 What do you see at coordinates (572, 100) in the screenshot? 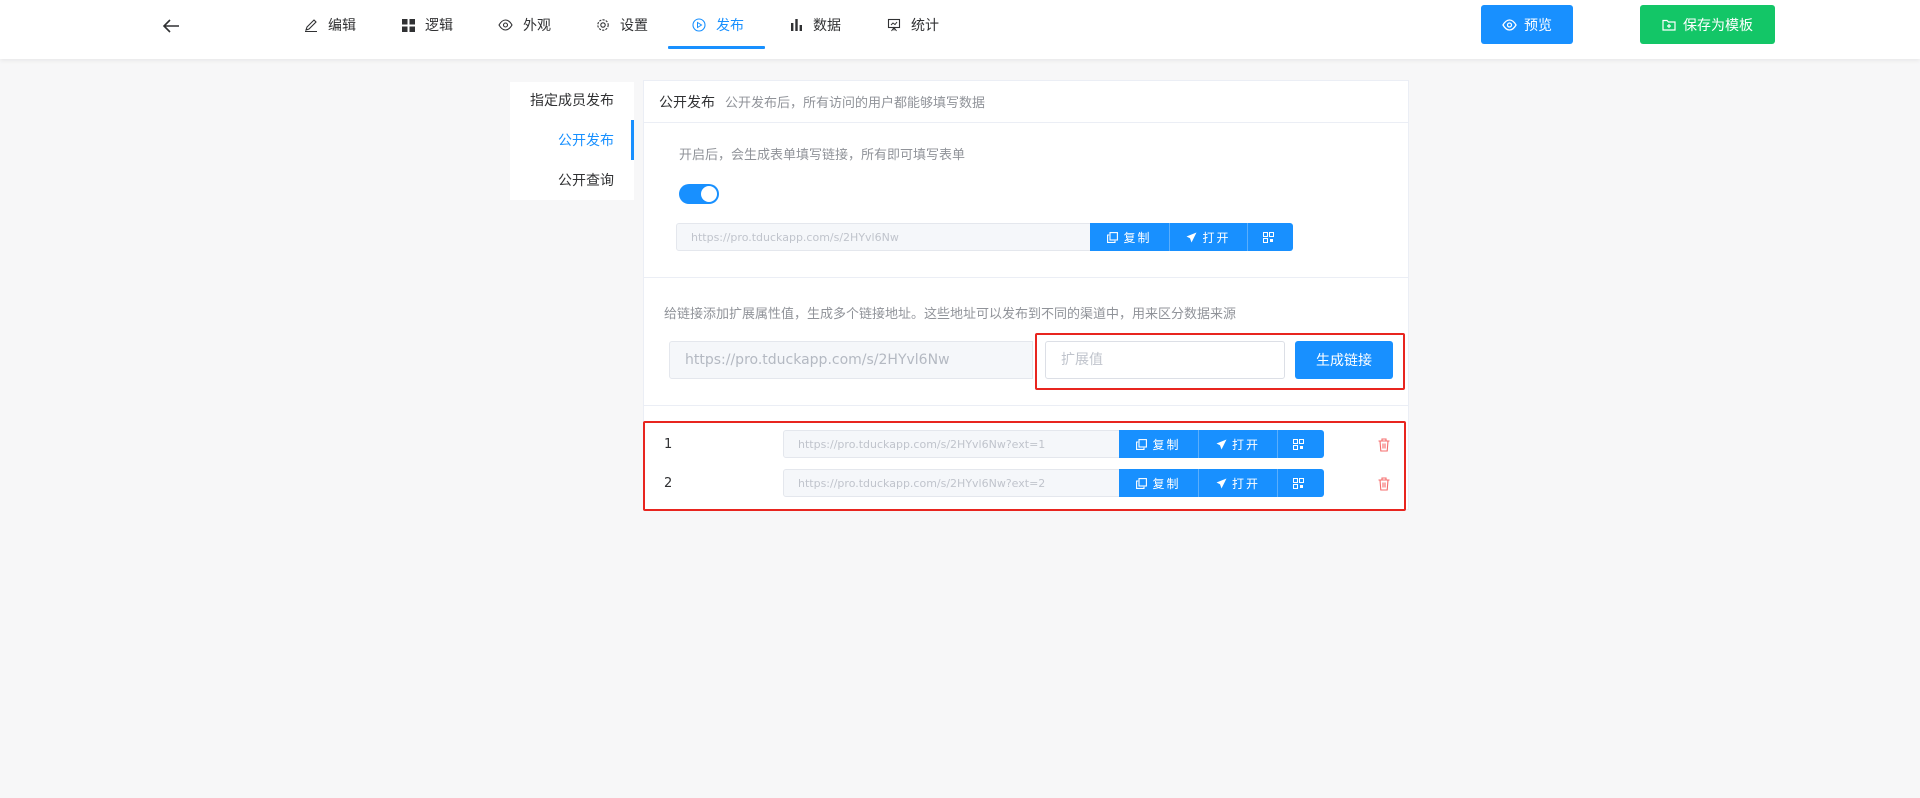
I see `side-item-member-publish: 指定成员发布` at bounding box center [572, 100].